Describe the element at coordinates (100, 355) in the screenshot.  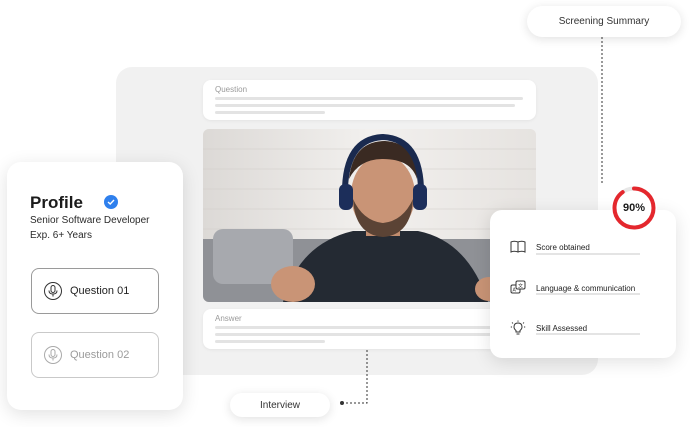
I see `question-02-label: Question 02` at that location.